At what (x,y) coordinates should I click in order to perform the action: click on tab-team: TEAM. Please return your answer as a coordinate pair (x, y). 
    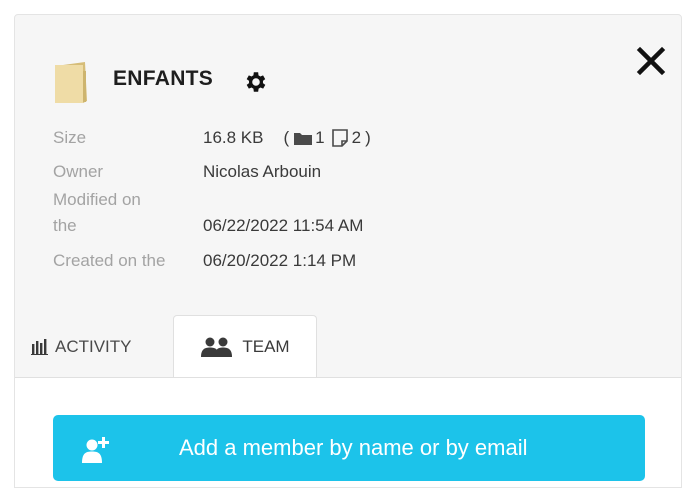
    Looking at the image, I should click on (245, 346).